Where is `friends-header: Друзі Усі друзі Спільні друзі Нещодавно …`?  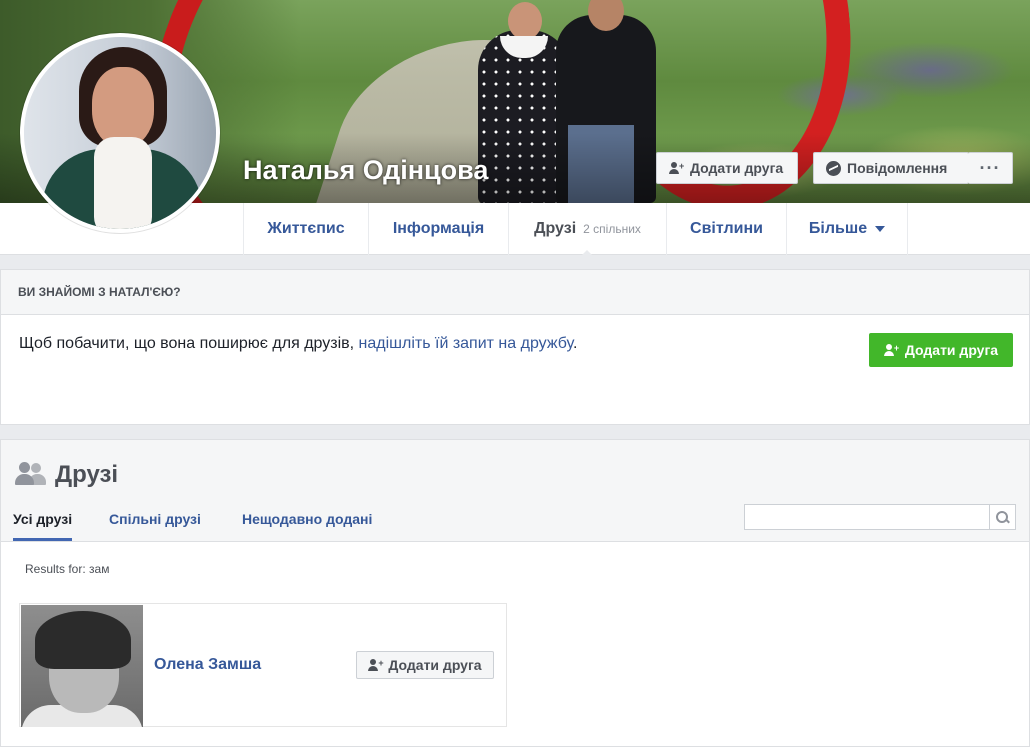
friends-header: Друзі Усі друзі Спільні друзі Нещодавно … is located at coordinates (515, 491).